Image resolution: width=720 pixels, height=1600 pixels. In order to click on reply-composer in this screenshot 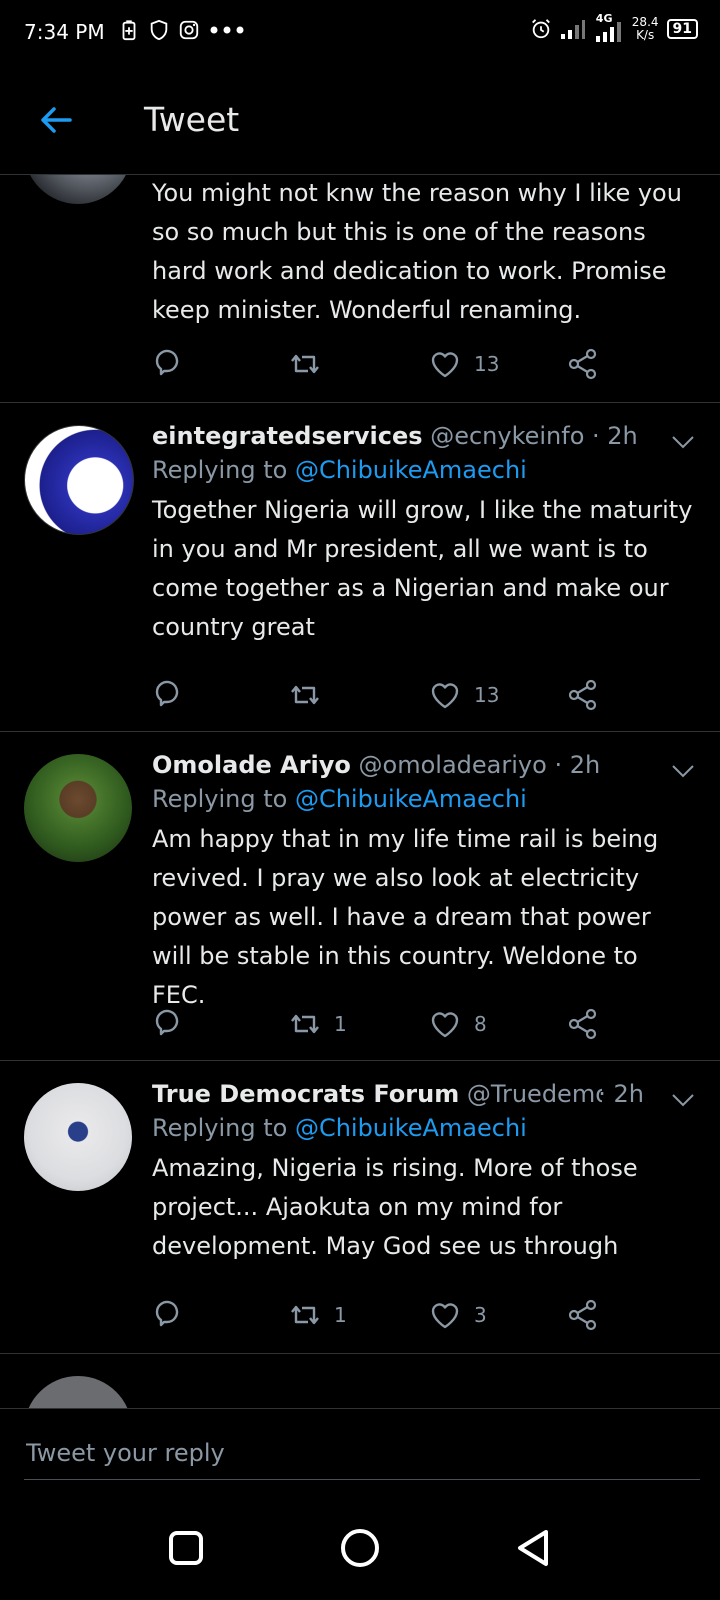, I will do `click(360, 1452)`.